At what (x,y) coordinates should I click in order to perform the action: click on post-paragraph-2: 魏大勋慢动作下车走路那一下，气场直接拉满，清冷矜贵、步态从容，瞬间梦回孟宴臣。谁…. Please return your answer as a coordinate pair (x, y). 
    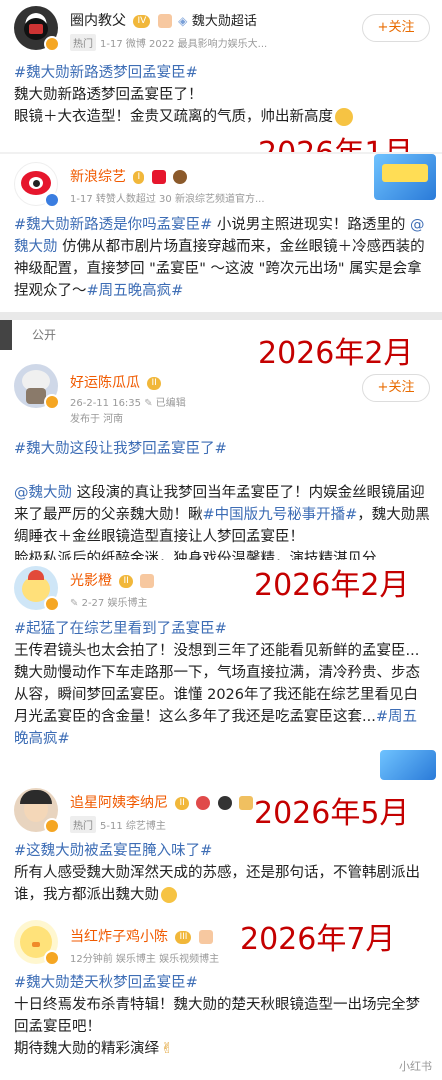
    Looking at the image, I should click on (217, 695).